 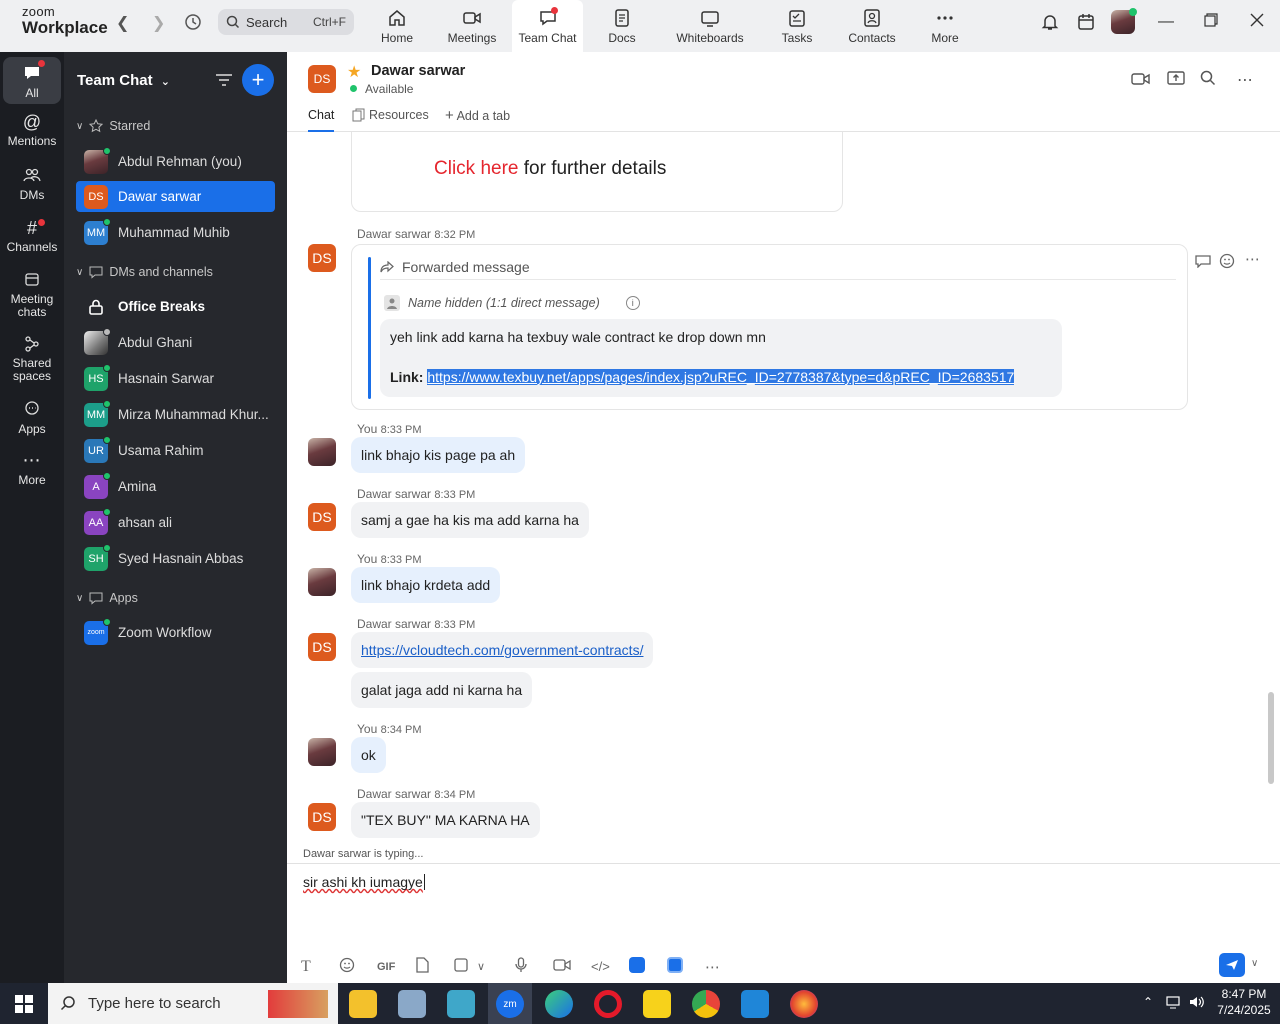 What do you see at coordinates (24, 1005) in the screenshot?
I see `windows-start-icon` at bounding box center [24, 1005].